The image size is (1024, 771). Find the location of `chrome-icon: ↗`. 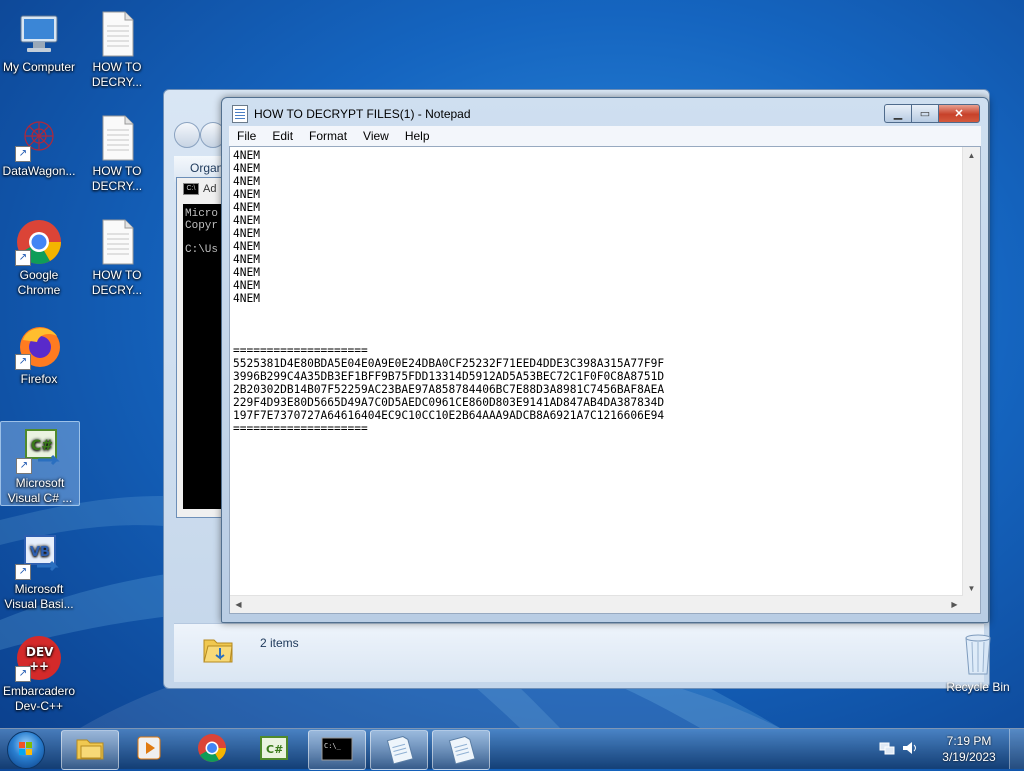

chrome-icon: ↗ is located at coordinates (39, 242).